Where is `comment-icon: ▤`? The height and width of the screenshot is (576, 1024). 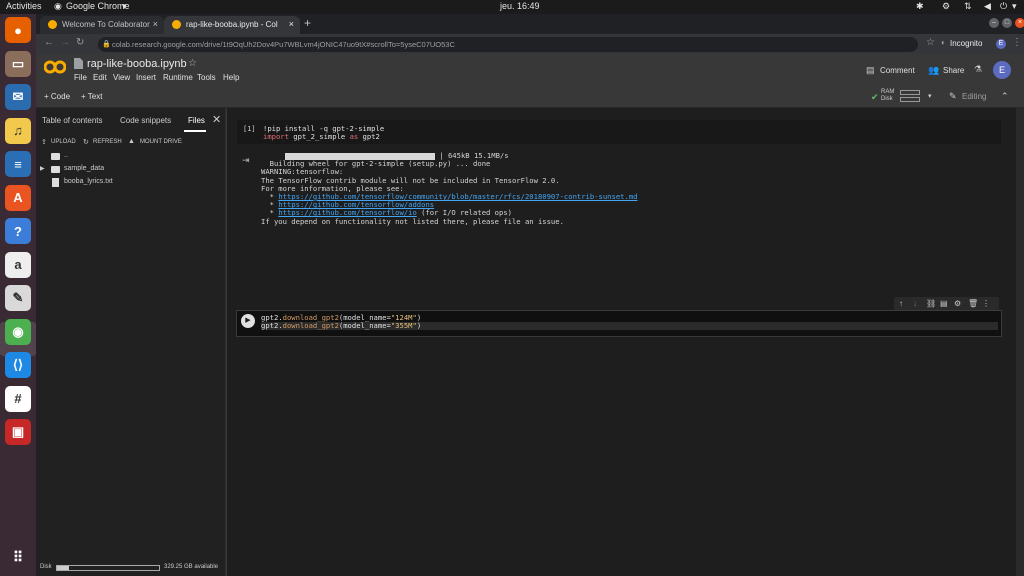 comment-icon: ▤ is located at coordinates (870, 70).